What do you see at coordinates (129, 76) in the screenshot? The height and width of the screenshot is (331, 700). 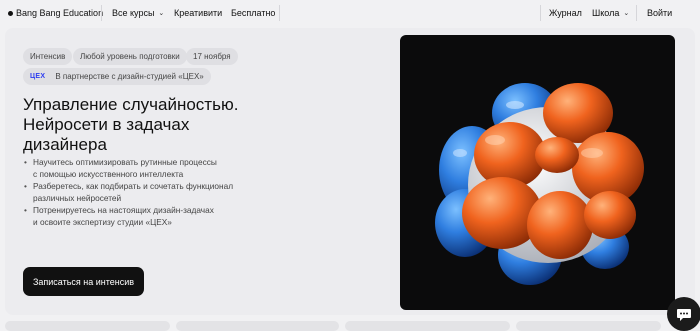 I see `partner-text: В партнерстве с дизайн-студией «ЦЕХ»` at bounding box center [129, 76].